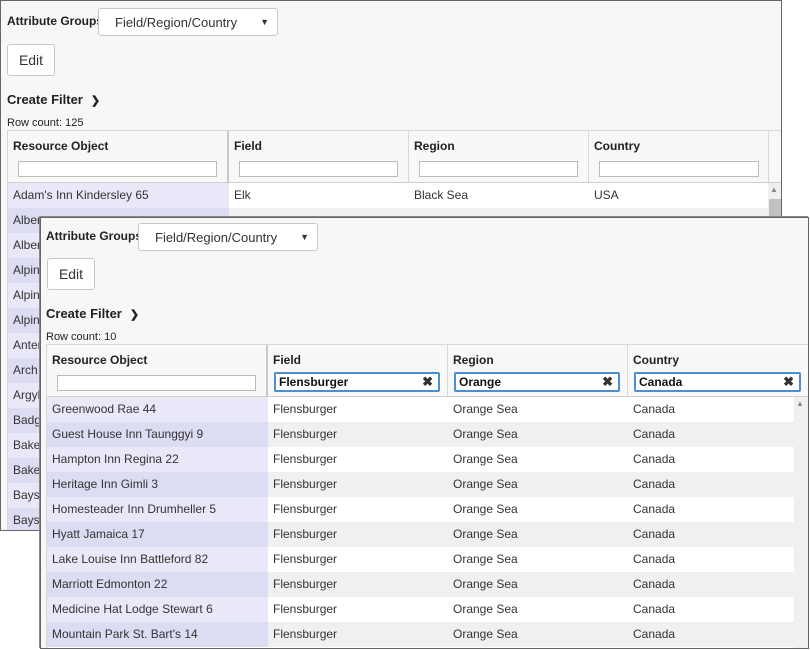 This screenshot has width=810, height=650. What do you see at coordinates (498, 169) in the screenshot?
I see `filter-input-region` at bounding box center [498, 169].